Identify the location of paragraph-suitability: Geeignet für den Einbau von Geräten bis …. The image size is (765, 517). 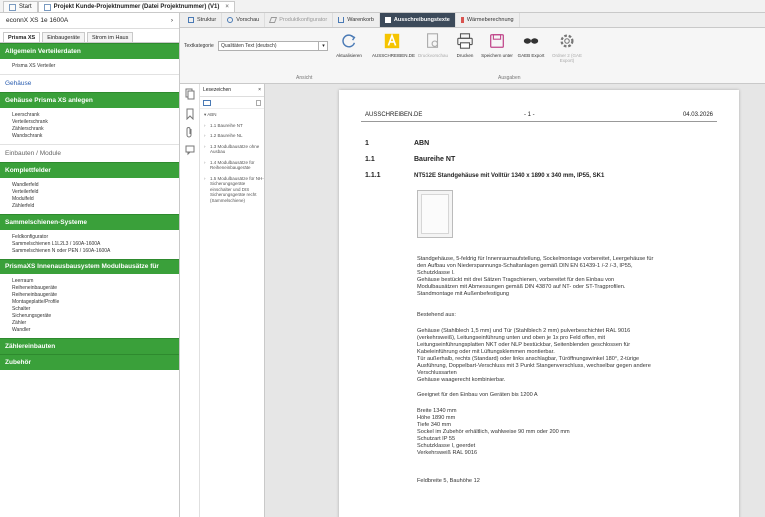
(477, 395).